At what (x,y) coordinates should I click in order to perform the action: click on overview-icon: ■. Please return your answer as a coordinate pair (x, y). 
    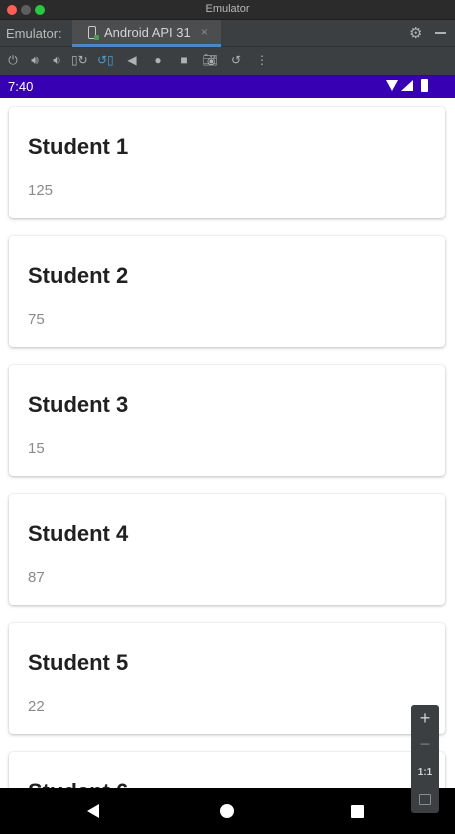
    Looking at the image, I should click on (184, 60).